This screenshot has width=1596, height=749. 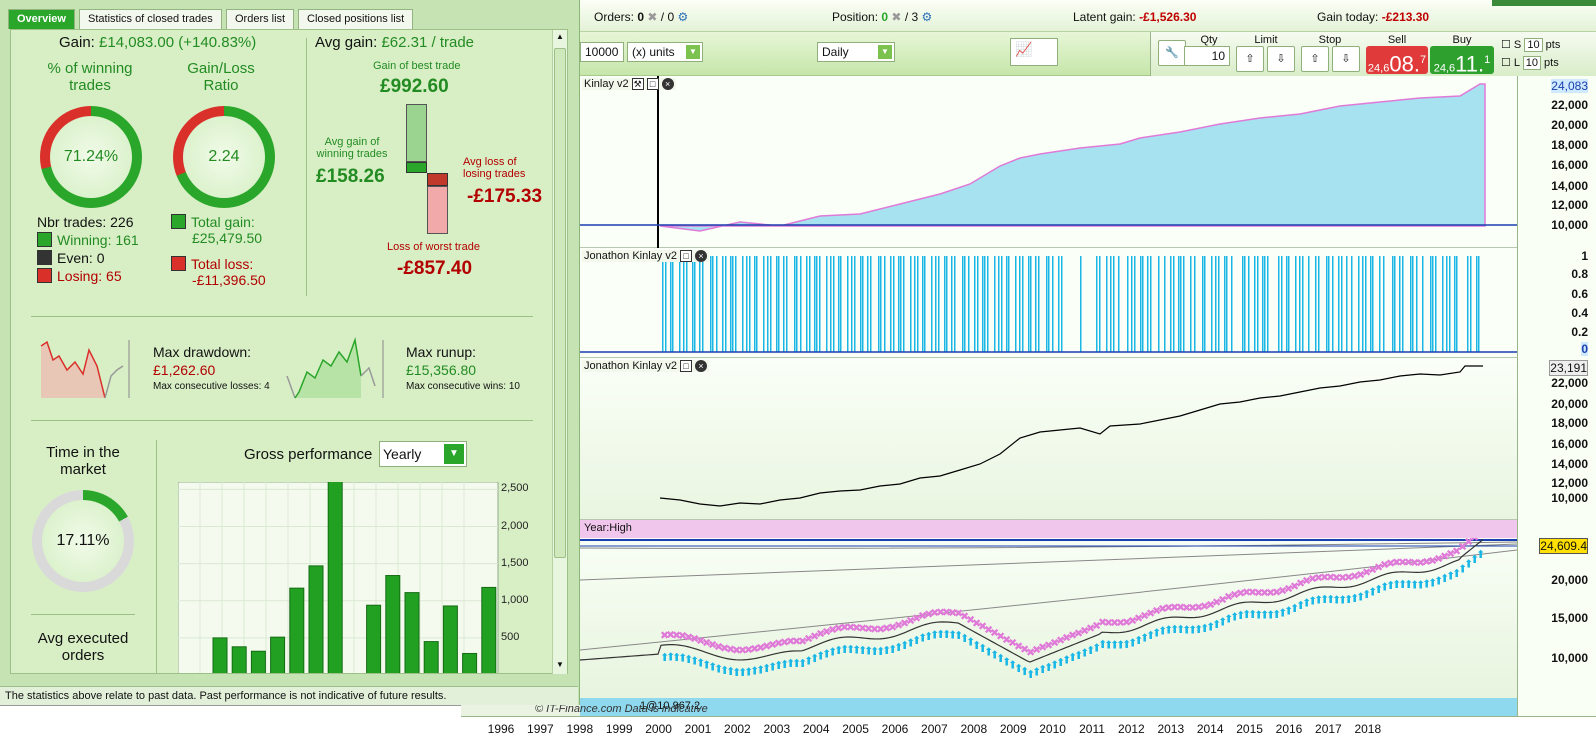 I want to click on wrench-icon: ⚒, so click(x=637, y=84).